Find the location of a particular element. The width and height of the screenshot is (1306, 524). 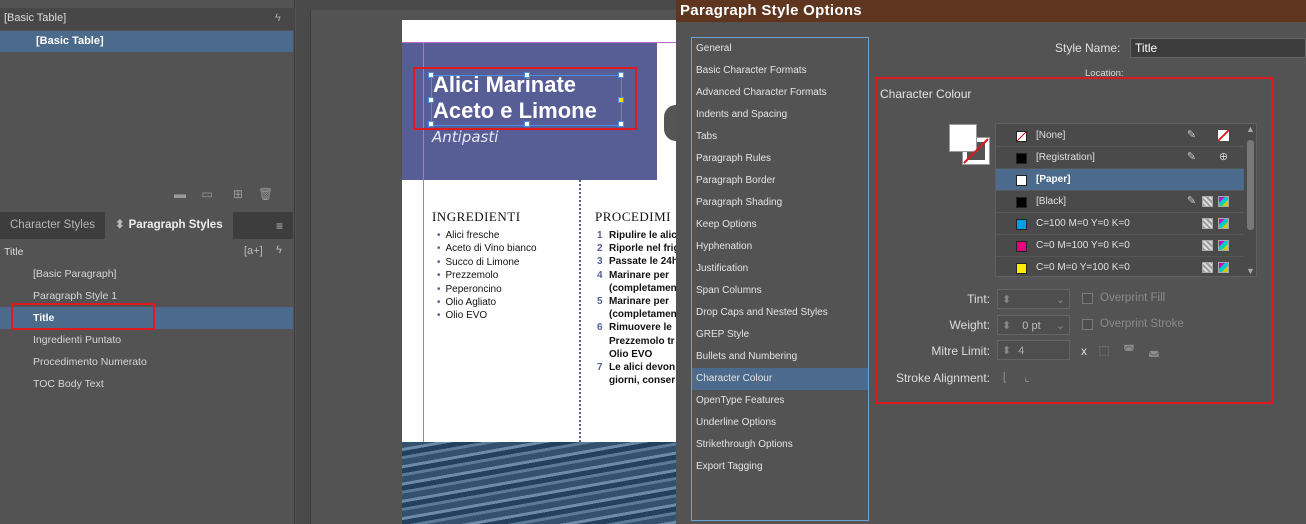

category-label: Paragraph Shading is located at coordinates (739, 202).